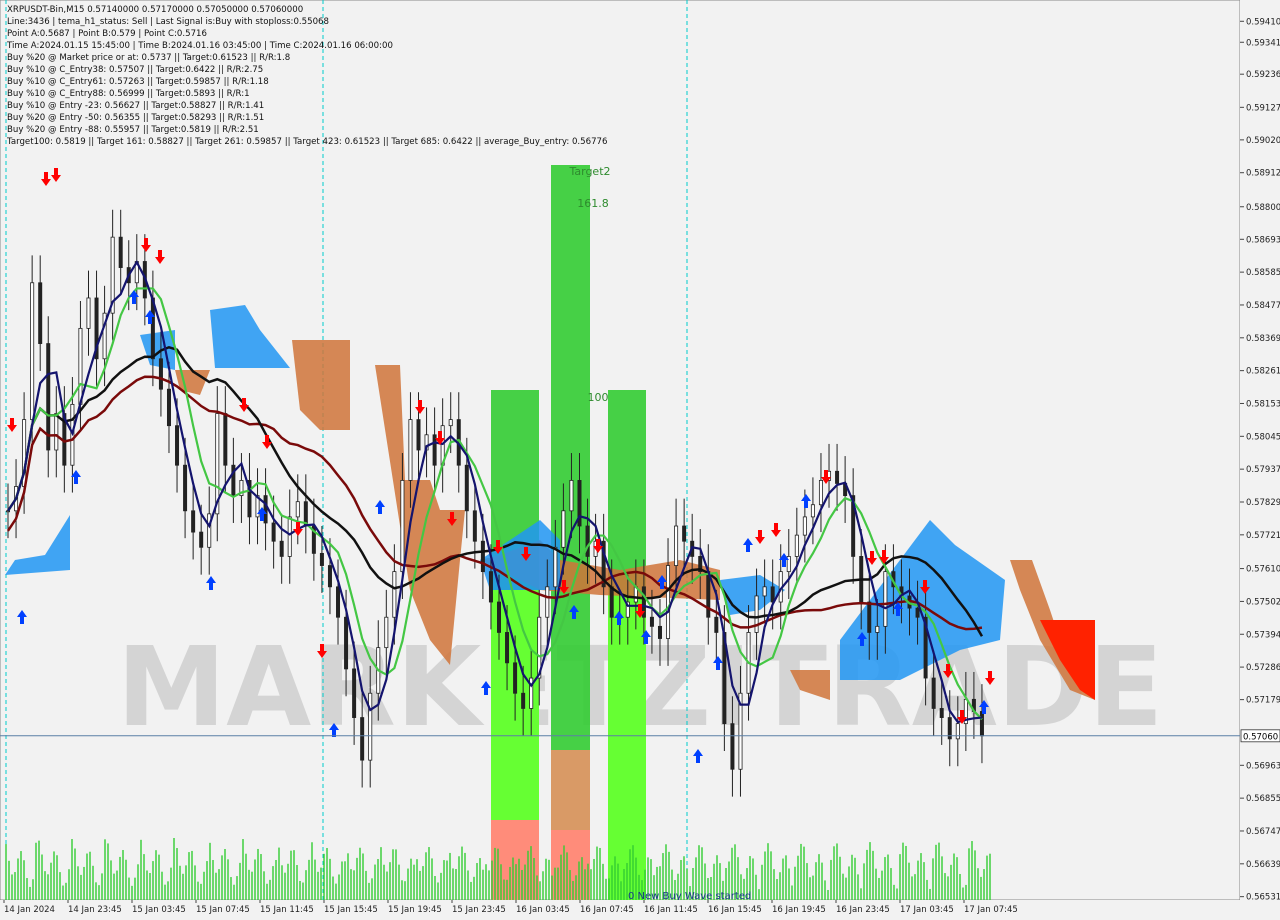  What do you see at coordinates (95, 910) in the screenshot?
I see `x-axis-tick-label: 14 Jan 23:45` at bounding box center [95, 910].